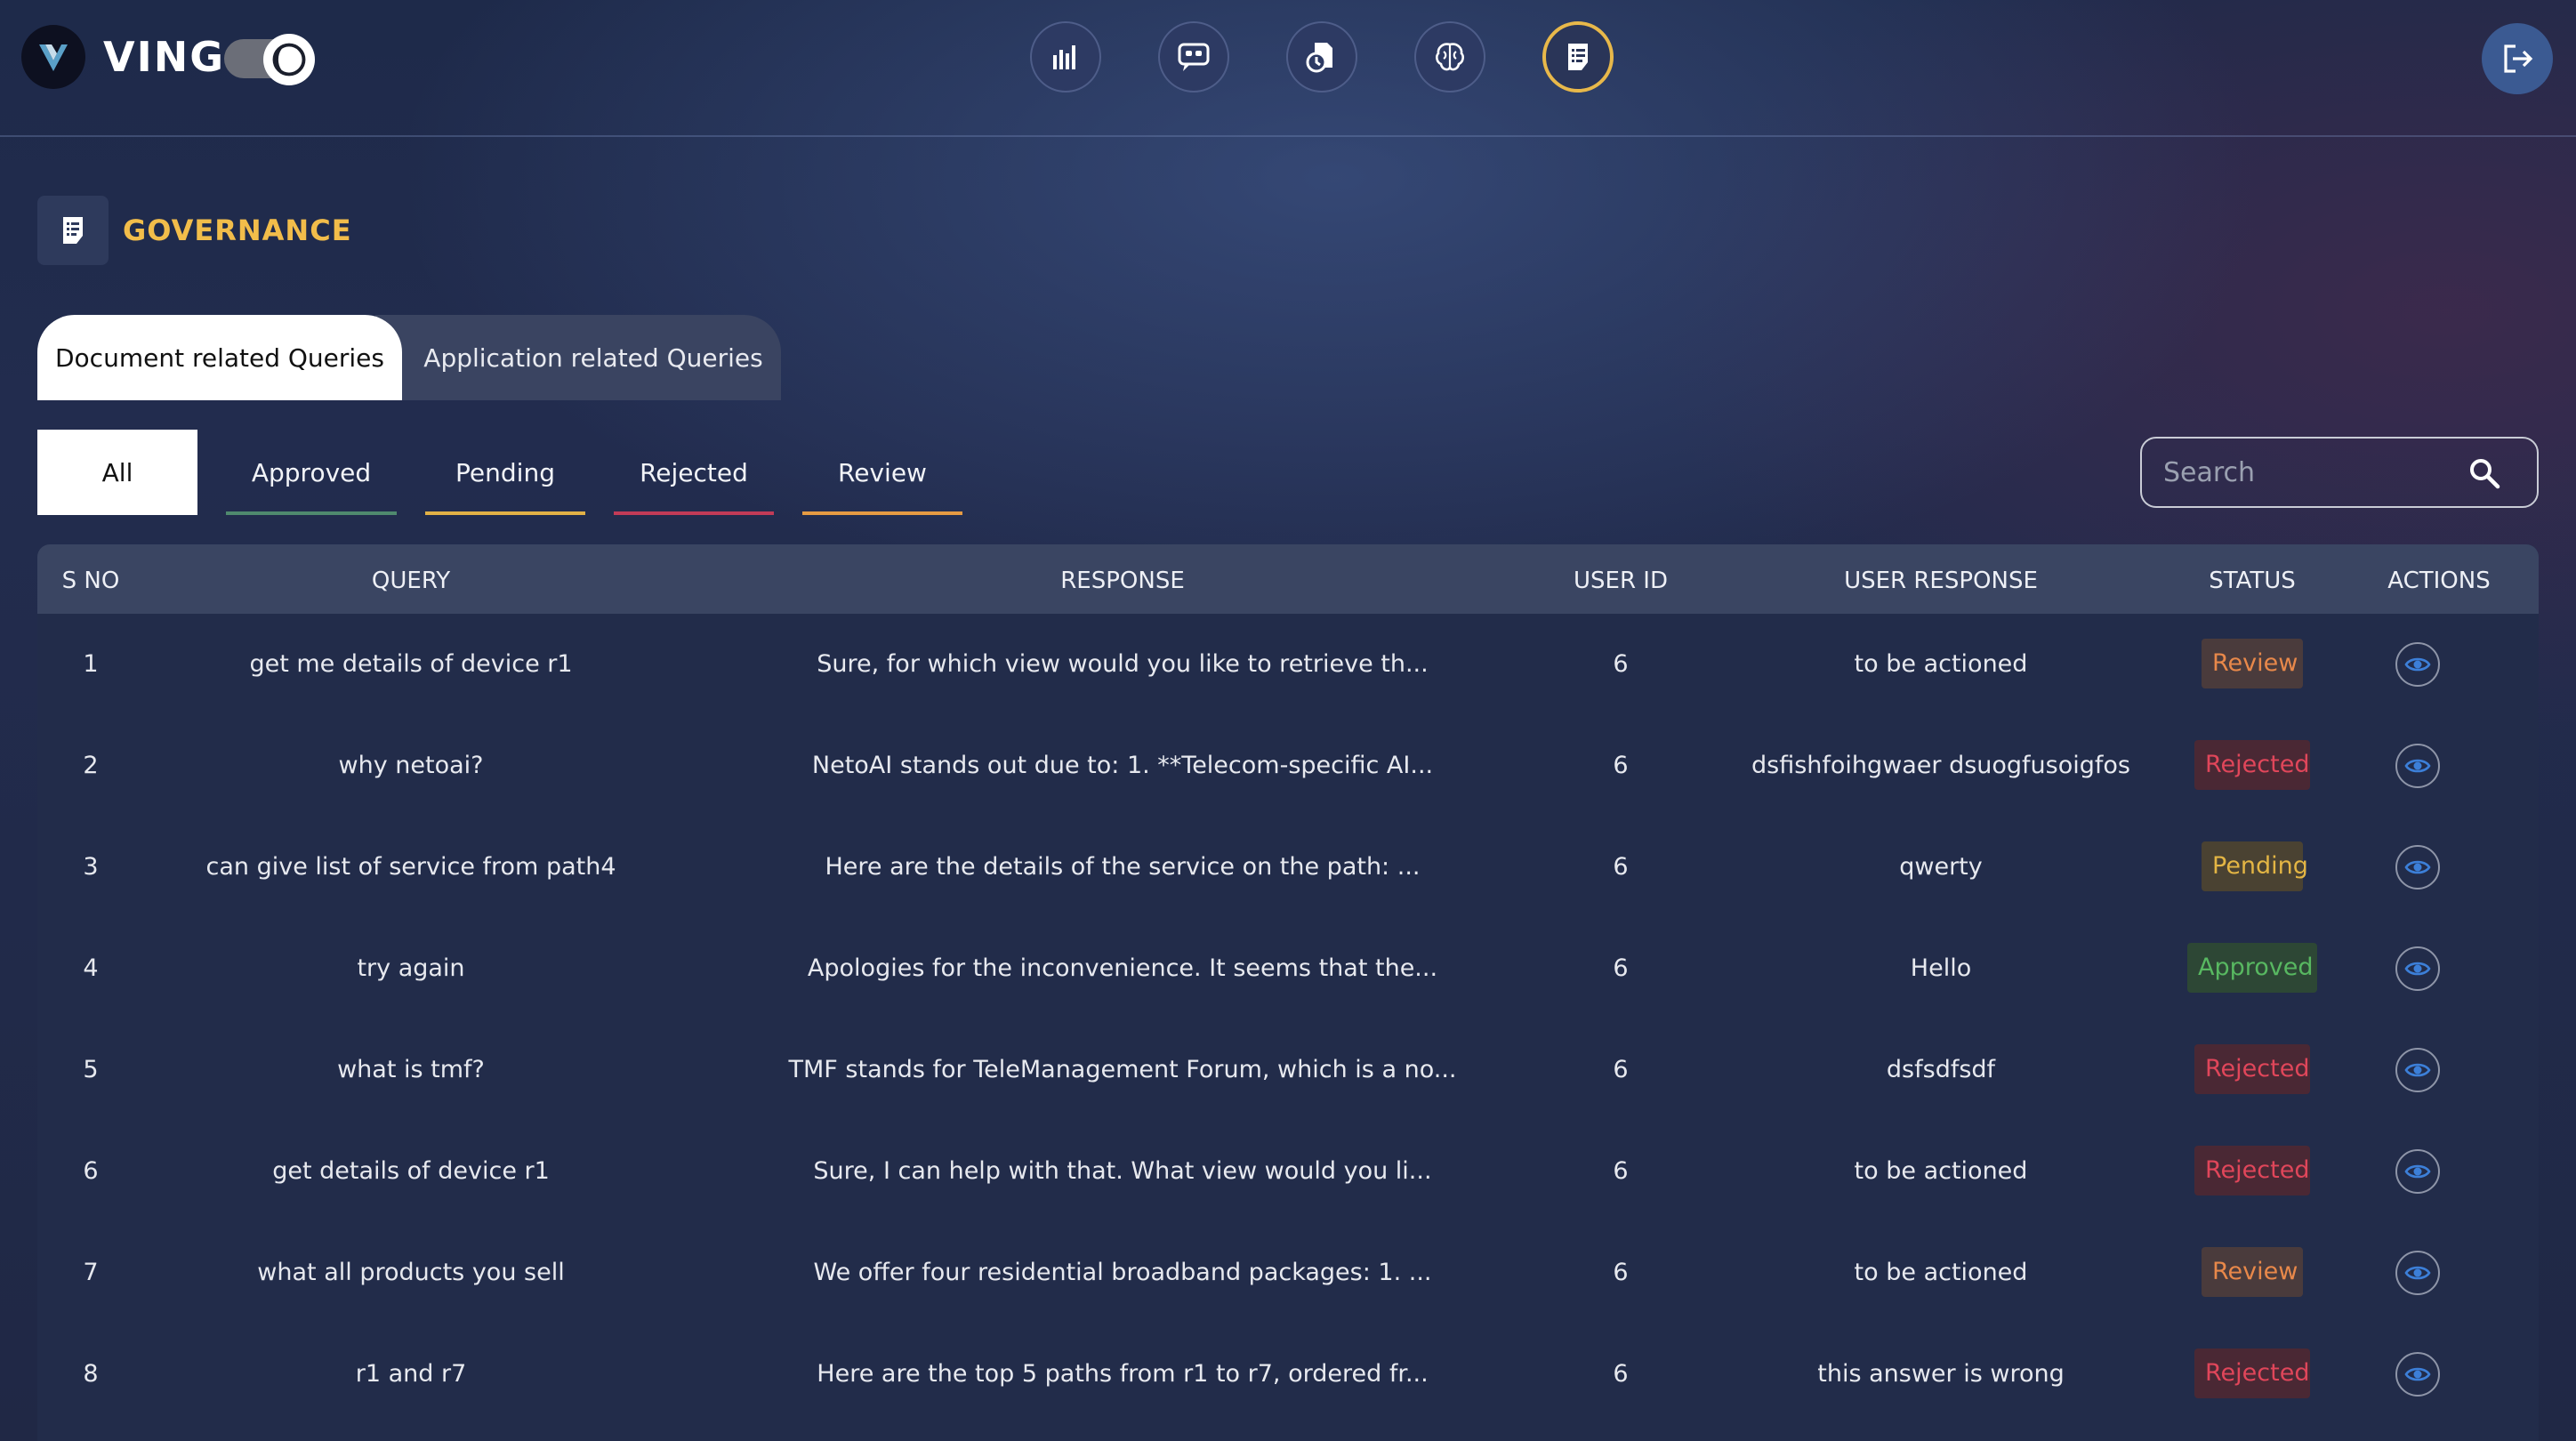  What do you see at coordinates (505, 473) in the screenshot?
I see `filter-pending: Pending` at bounding box center [505, 473].